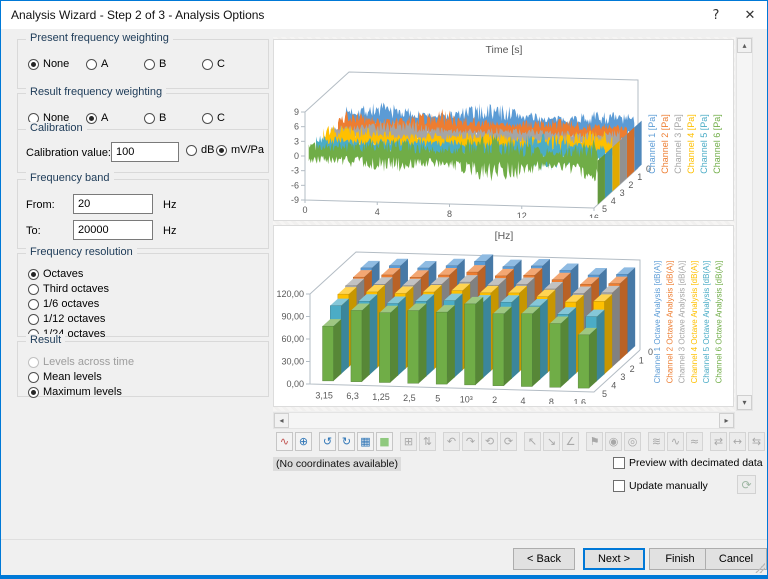 The image size is (768, 579). I want to click on scale-y-icon: ↔, so click(737, 441).